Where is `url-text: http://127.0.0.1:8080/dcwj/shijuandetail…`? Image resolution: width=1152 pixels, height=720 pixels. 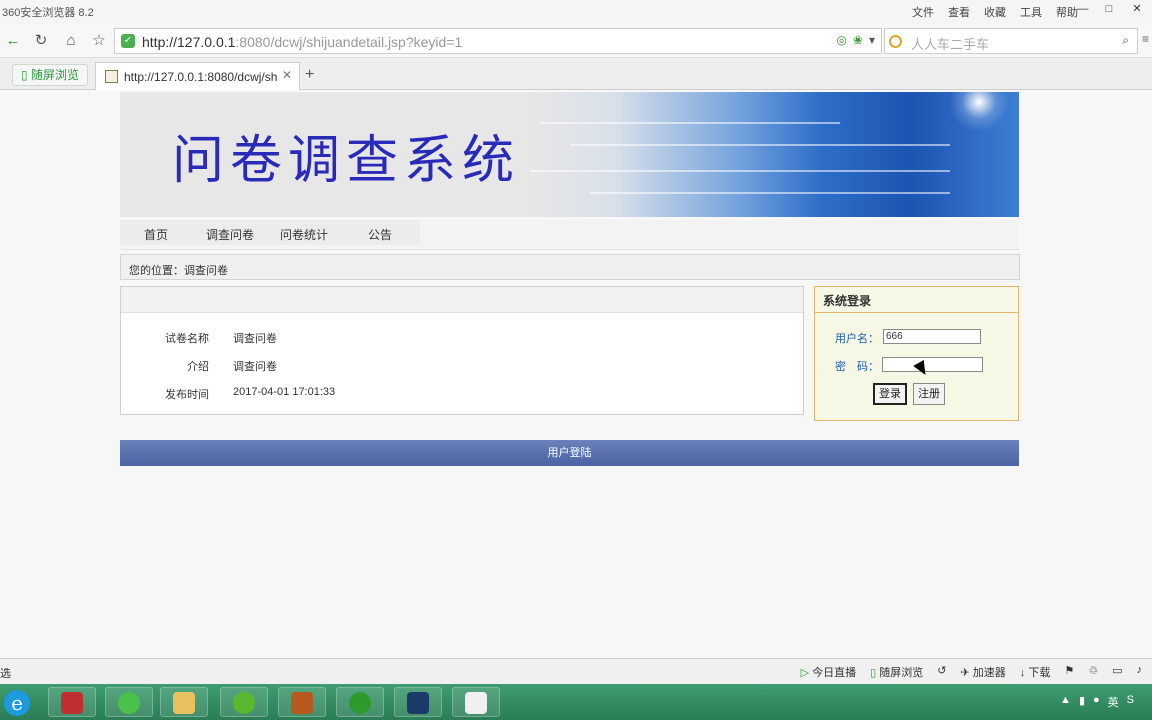
url-text: http://127.0.0.1:8080/dcwj/shijuandetail… is located at coordinates (302, 42).